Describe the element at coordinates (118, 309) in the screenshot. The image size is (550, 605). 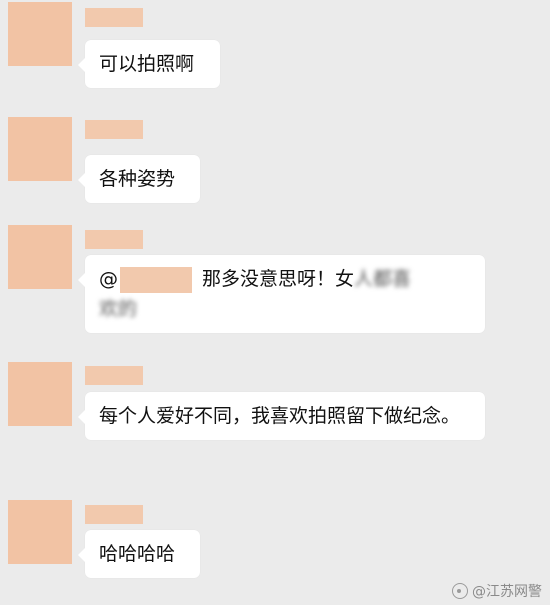
I see `blurred-text: 欢的` at that location.